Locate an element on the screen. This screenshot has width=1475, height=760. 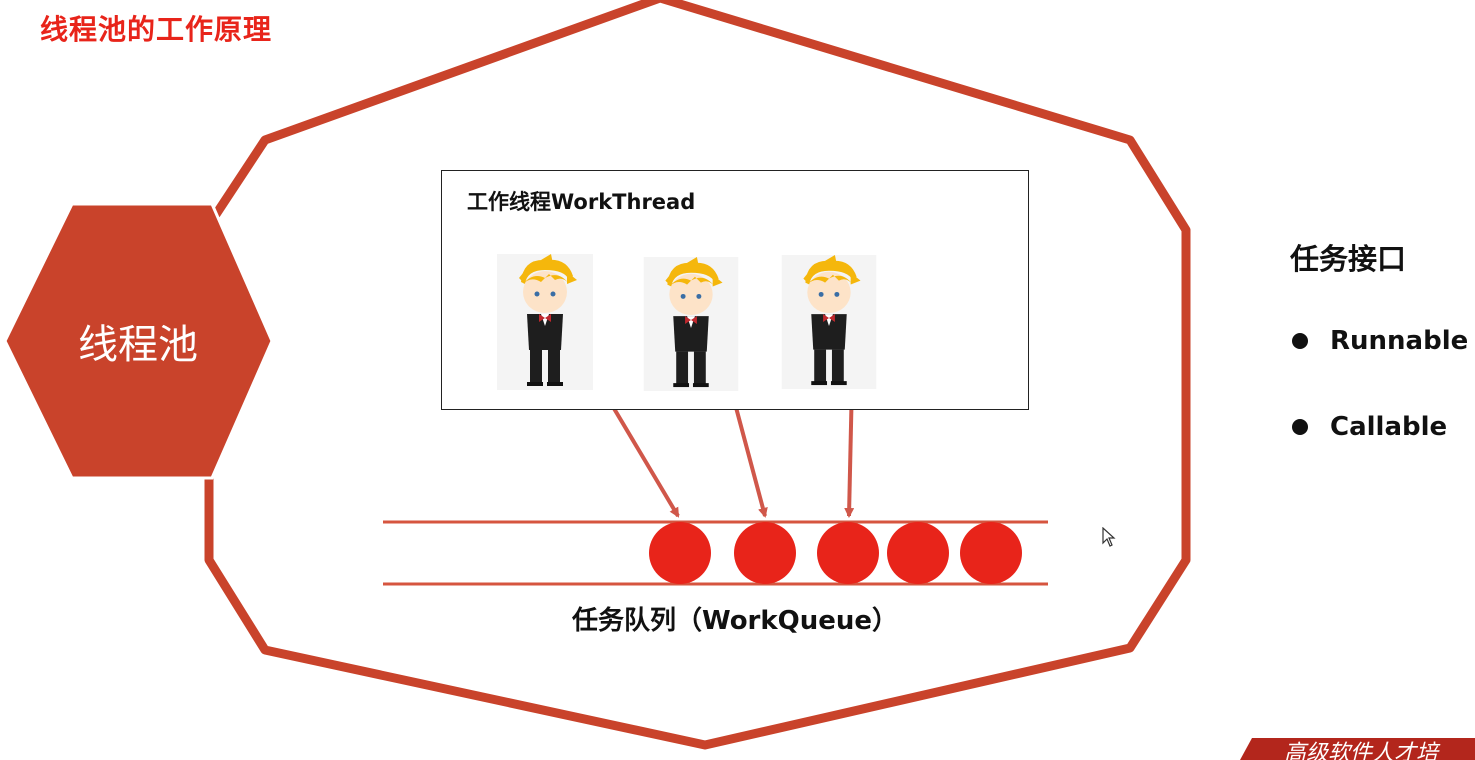
slide-title: 线程池的工作原理 is located at coordinates (156, 29).